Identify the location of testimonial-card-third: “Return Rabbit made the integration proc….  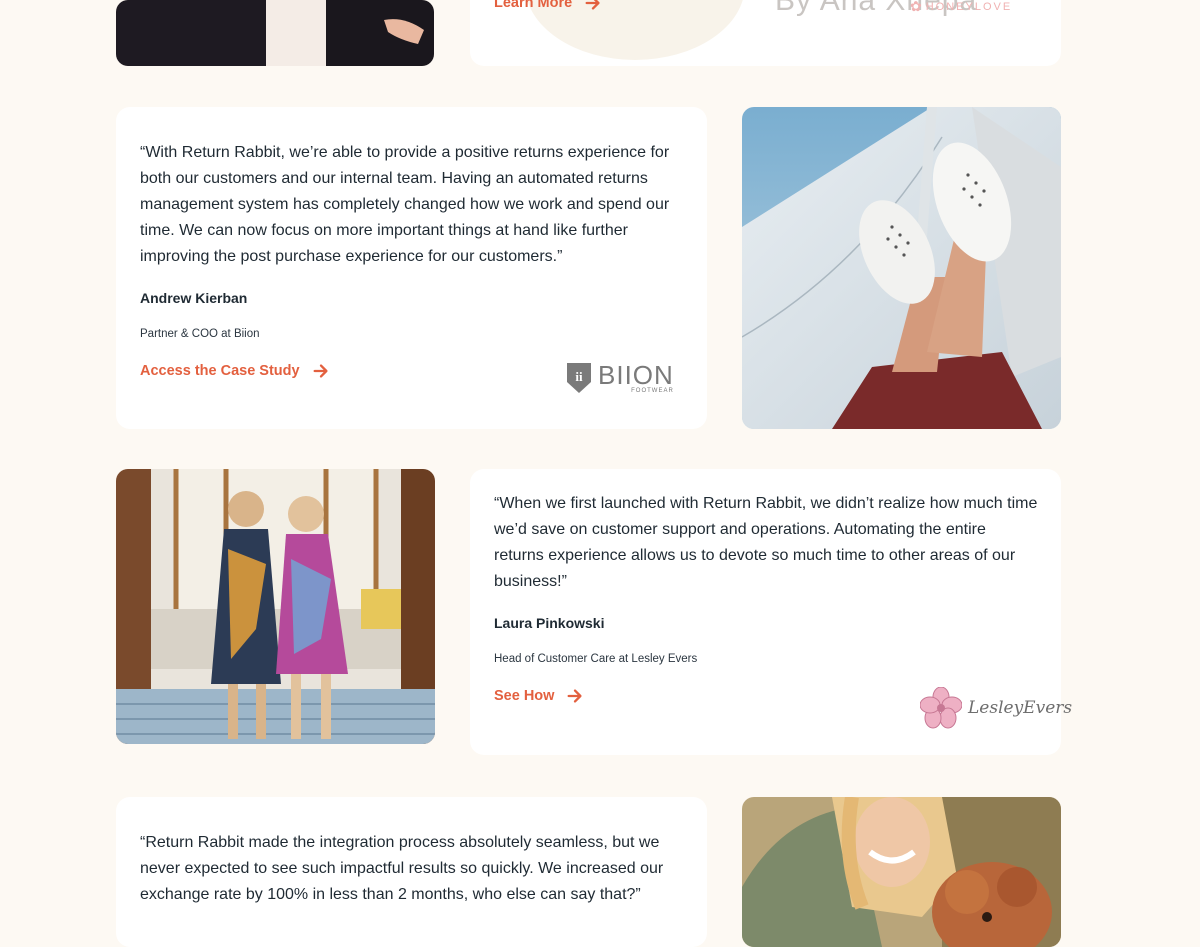
(411, 872).